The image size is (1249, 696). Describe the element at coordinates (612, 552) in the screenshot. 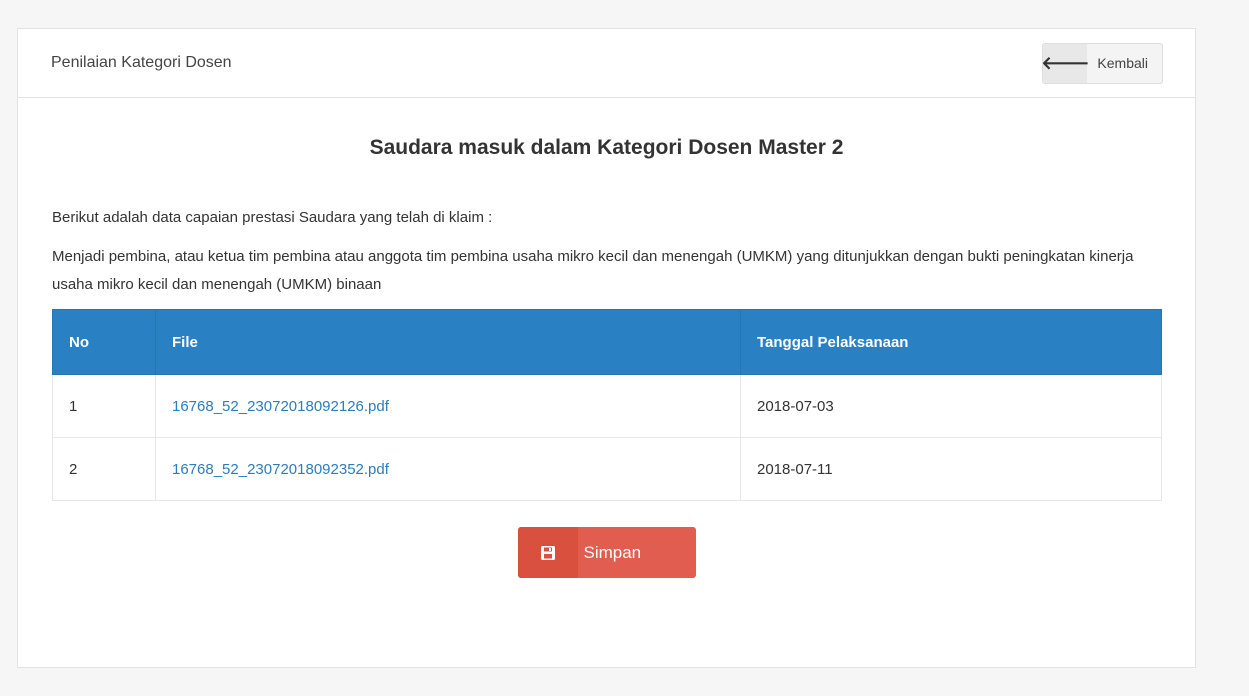

I see `save-button-label: Simpan` at that location.